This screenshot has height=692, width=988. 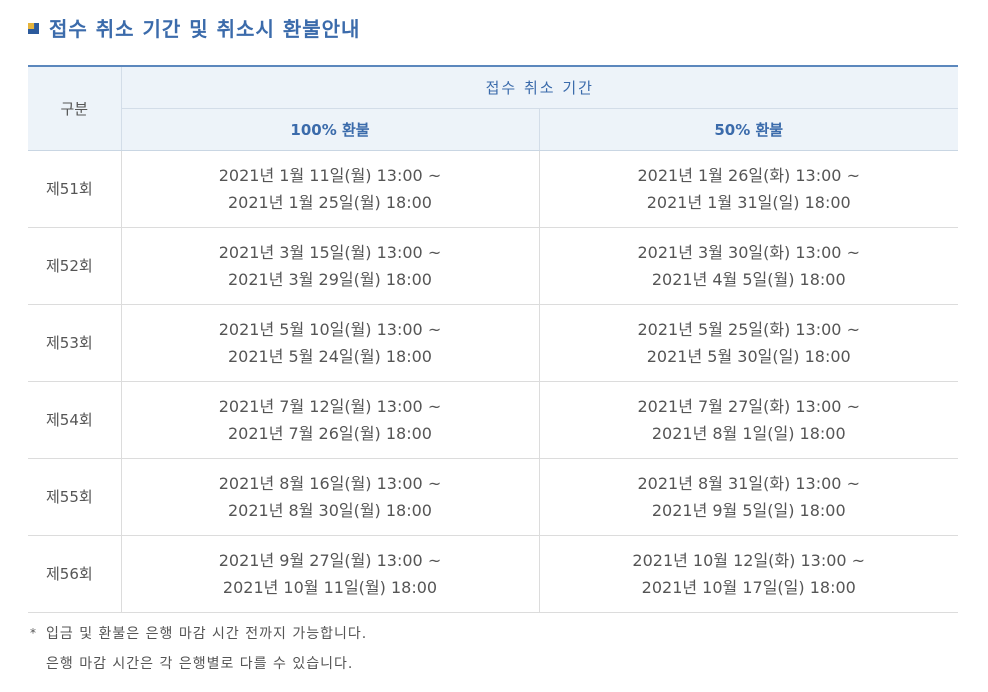 I want to click on round-cell: 제54회, so click(x=75, y=420).